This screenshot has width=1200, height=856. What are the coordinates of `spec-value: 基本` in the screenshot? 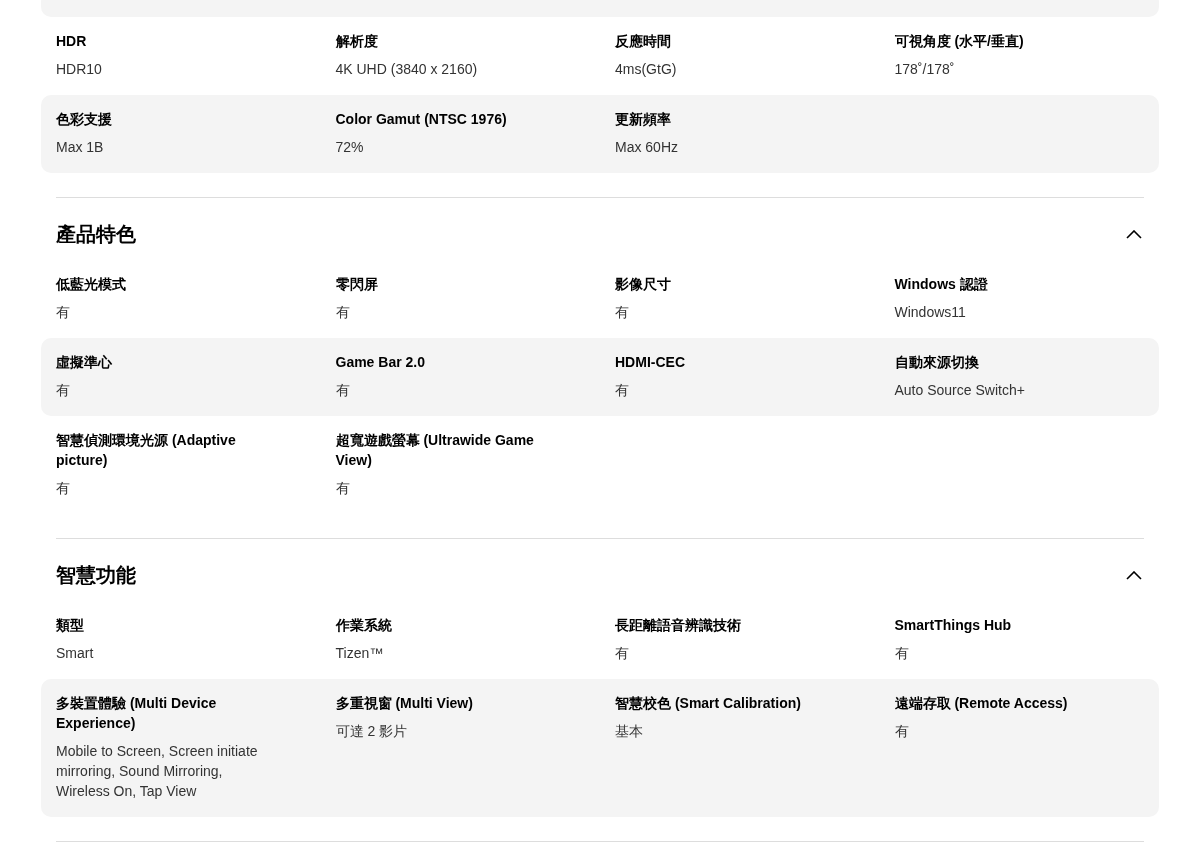 It's located at (629, 731).